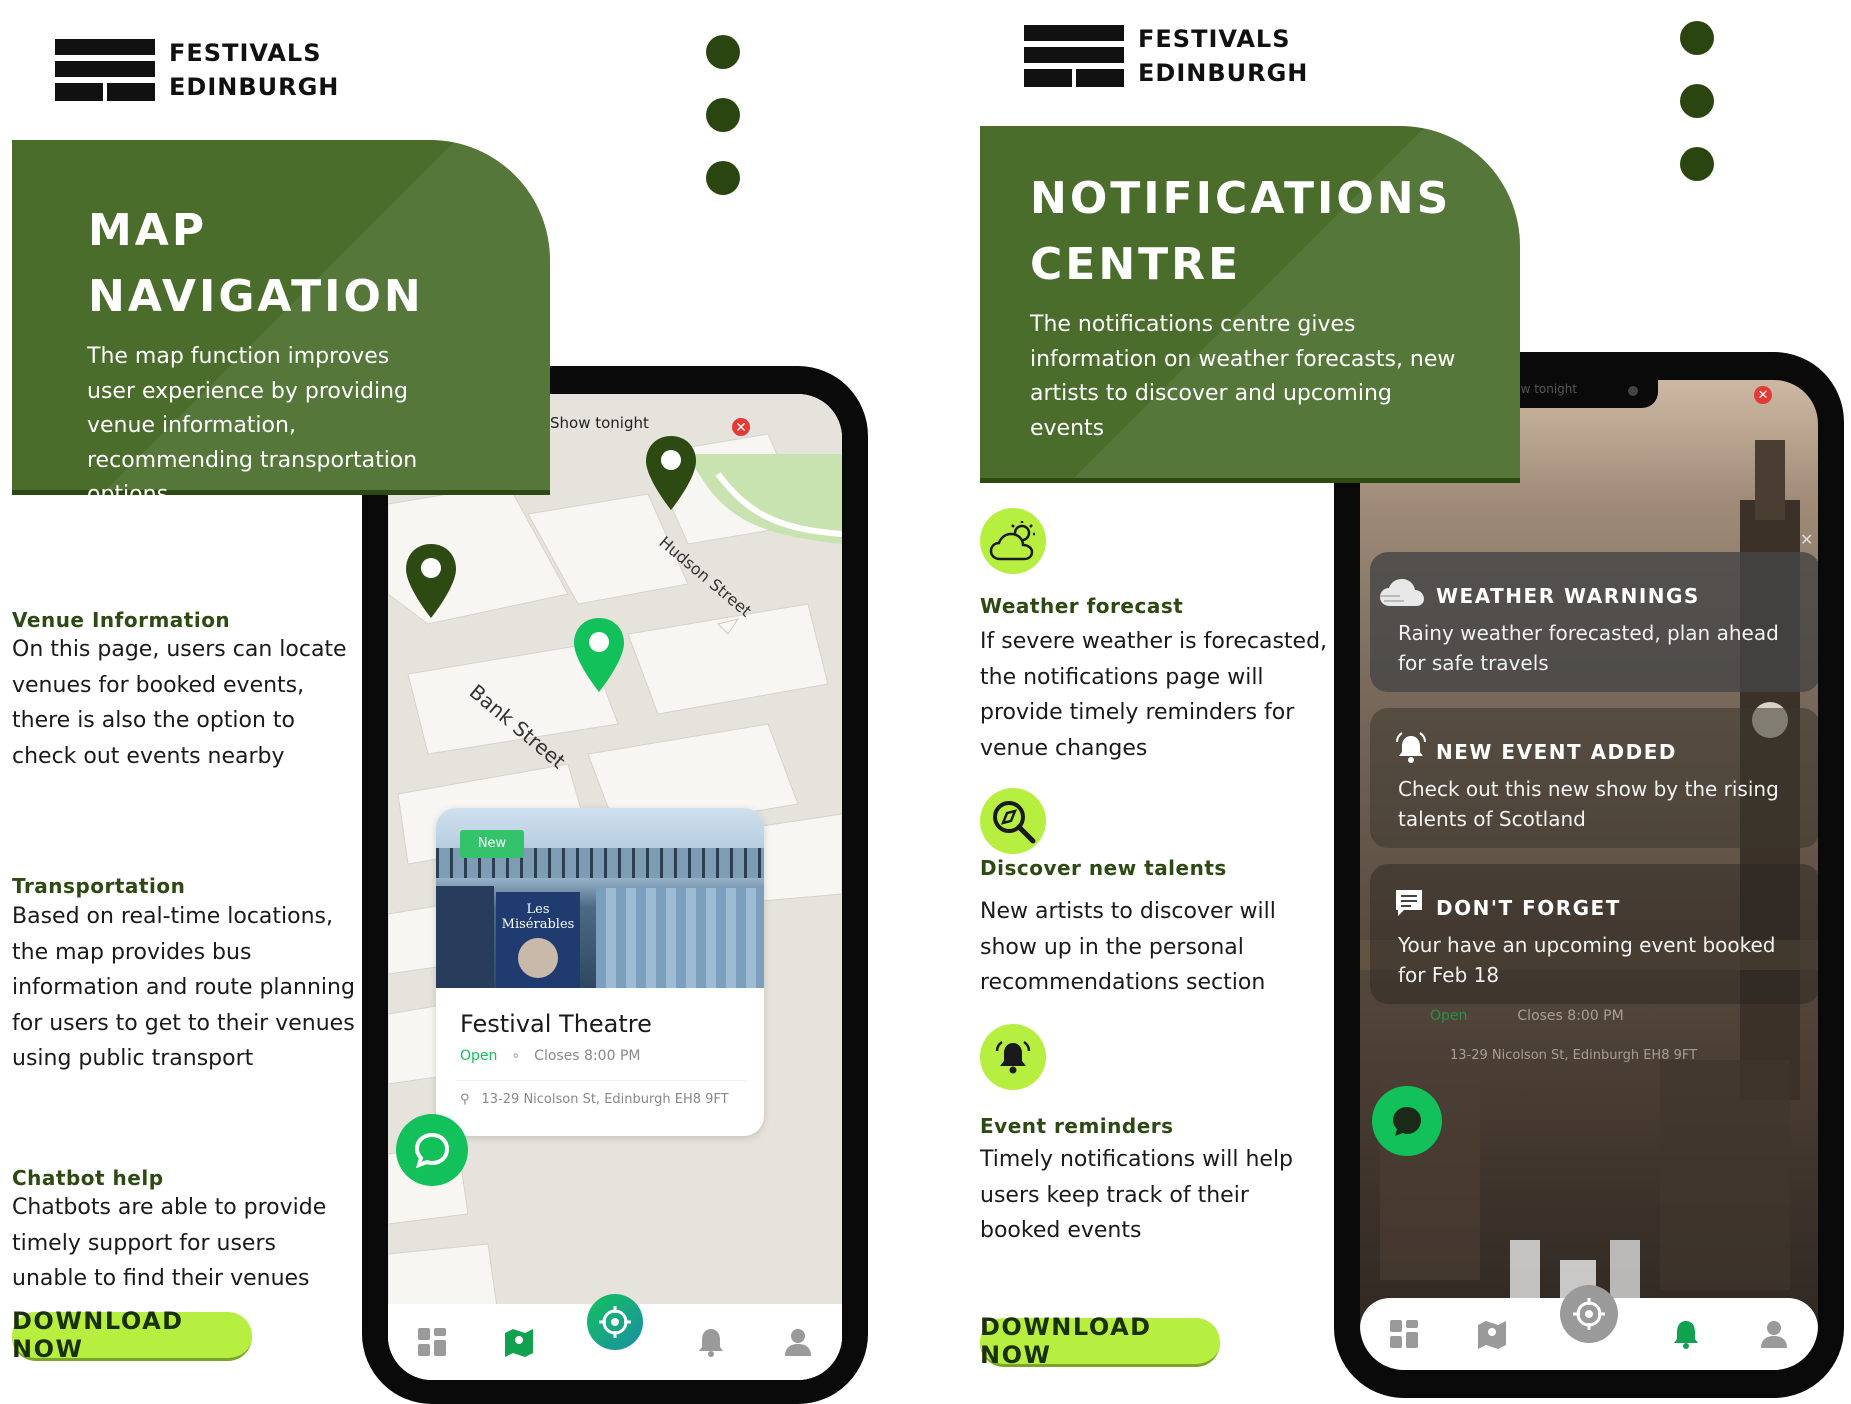  Describe the element at coordinates (538, 940) in the screenshot. I see `poster-les-miserables: Les Misérables` at that location.